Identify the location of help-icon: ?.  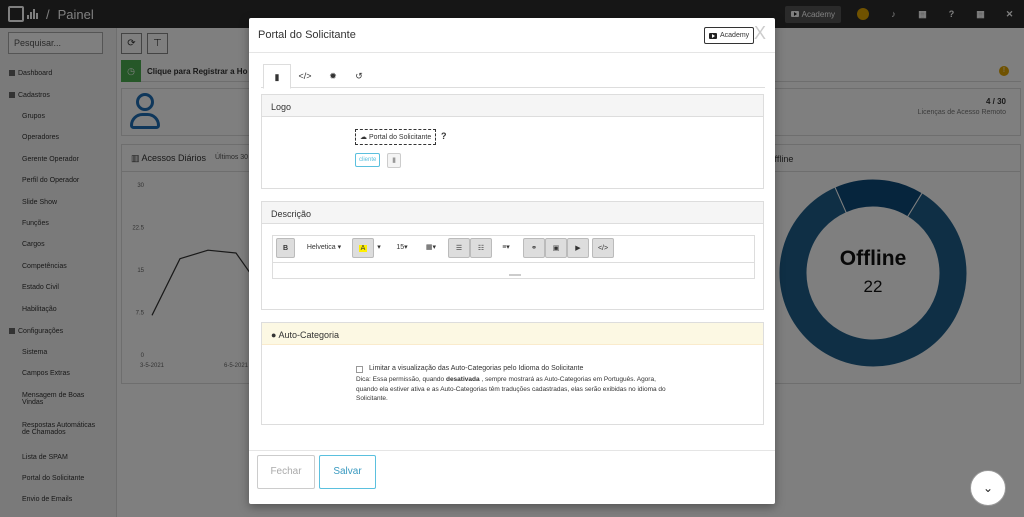
(444, 136).